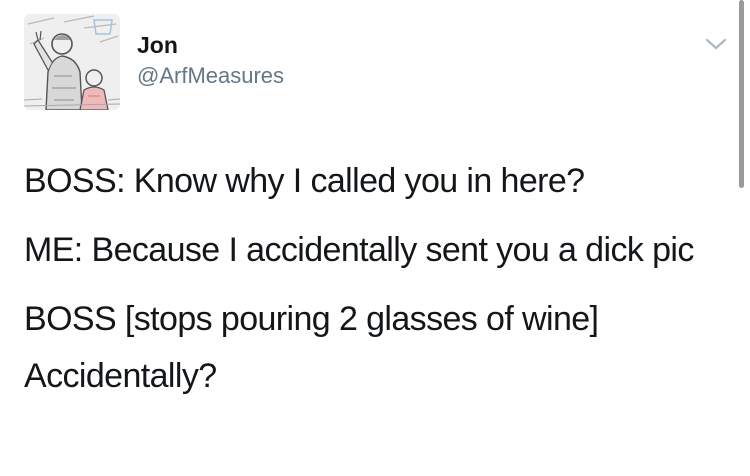  I want to click on tweet-menu-button, so click(716, 44).